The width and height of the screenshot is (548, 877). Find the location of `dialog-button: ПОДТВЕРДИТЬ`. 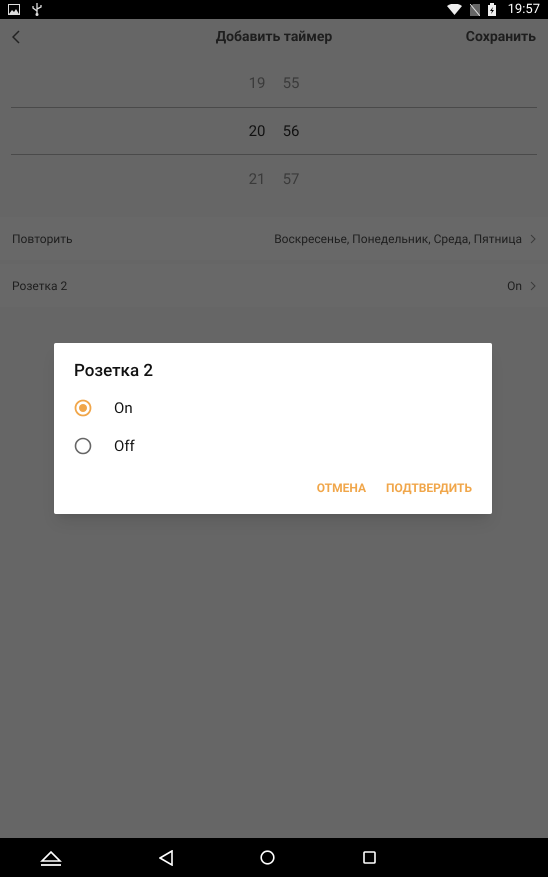

dialog-button: ПОДТВЕРДИТЬ is located at coordinates (429, 488).